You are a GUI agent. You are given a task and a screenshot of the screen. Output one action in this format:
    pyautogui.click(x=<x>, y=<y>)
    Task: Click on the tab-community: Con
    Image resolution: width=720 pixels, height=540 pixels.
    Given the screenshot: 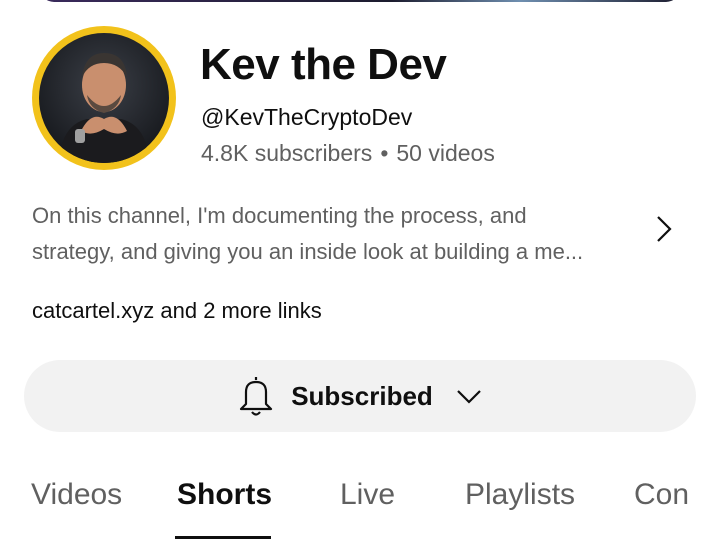 What is the action you would take?
    pyautogui.click(x=661, y=495)
    